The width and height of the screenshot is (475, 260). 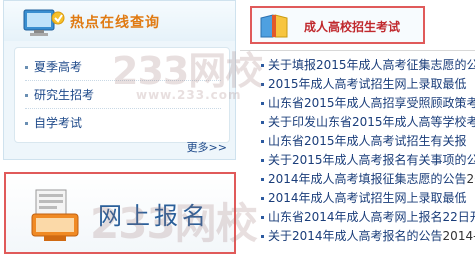 What do you see at coordinates (367, 198) in the screenshot?
I see `news-title: 2014年成人高考试招生网上录取最低` at bounding box center [367, 198].